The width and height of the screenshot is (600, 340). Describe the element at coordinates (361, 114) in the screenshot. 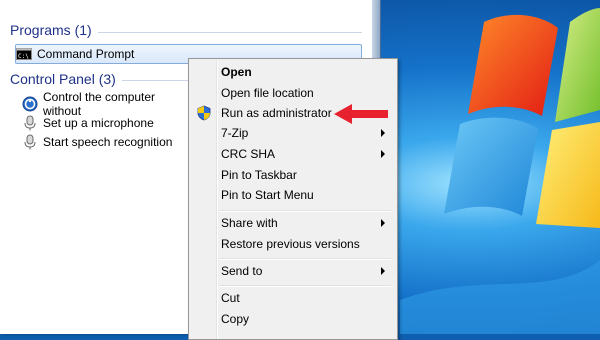

I see `red-arrow-annotation` at that location.